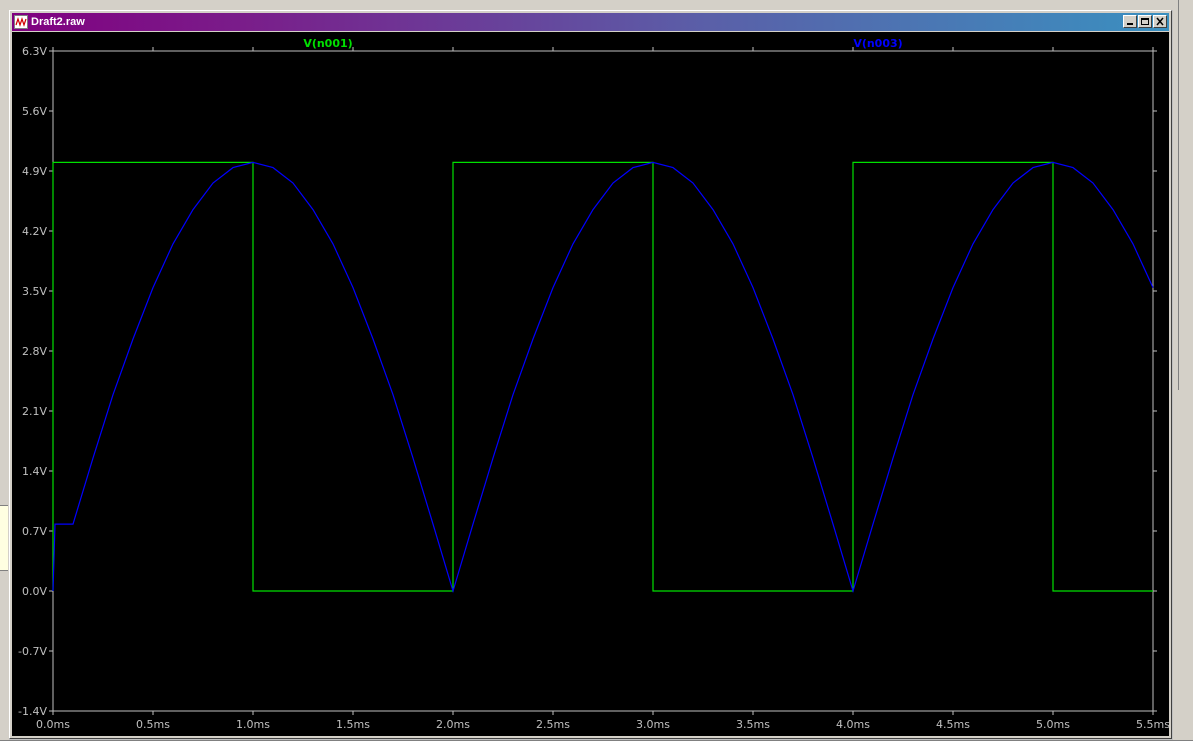 This screenshot has height=752, width=1193. Describe the element at coordinates (877, 43) in the screenshot. I see `legend-trace-name: V(n003)` at that location.